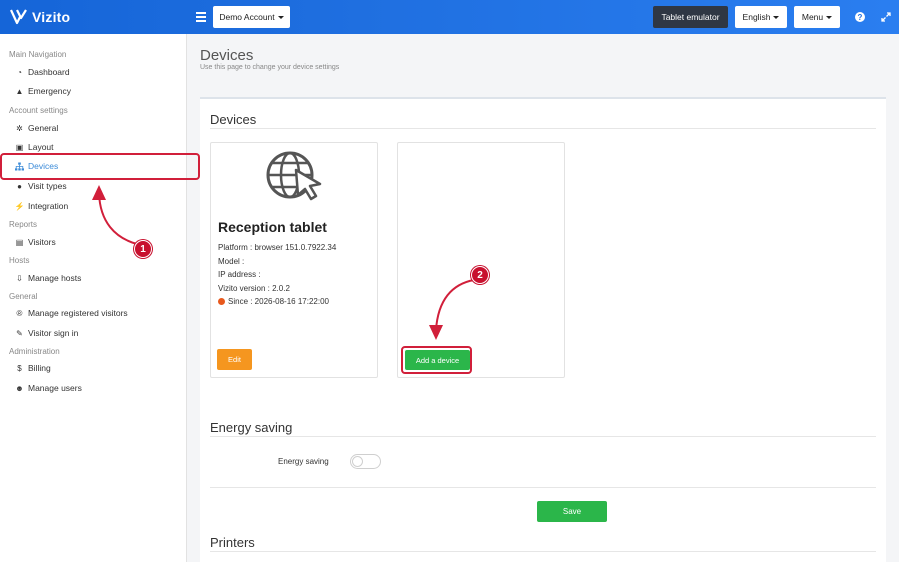 This screenshot has width=899, height=562. I want to click on gear-icon: ✲, so click(19, 128).